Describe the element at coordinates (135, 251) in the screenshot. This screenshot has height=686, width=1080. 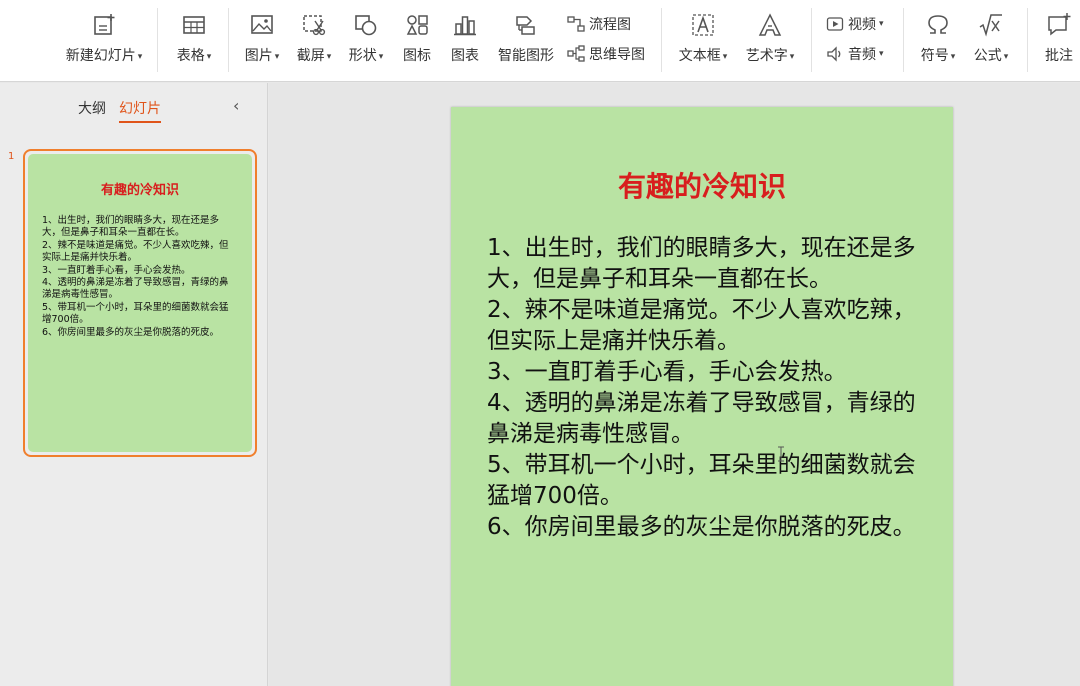
I see `thumbnail-paragraph: 2、辣不是味道是痛觉。不少人喜欢吃辣，但实际上是痛并快乐着。` at that location.